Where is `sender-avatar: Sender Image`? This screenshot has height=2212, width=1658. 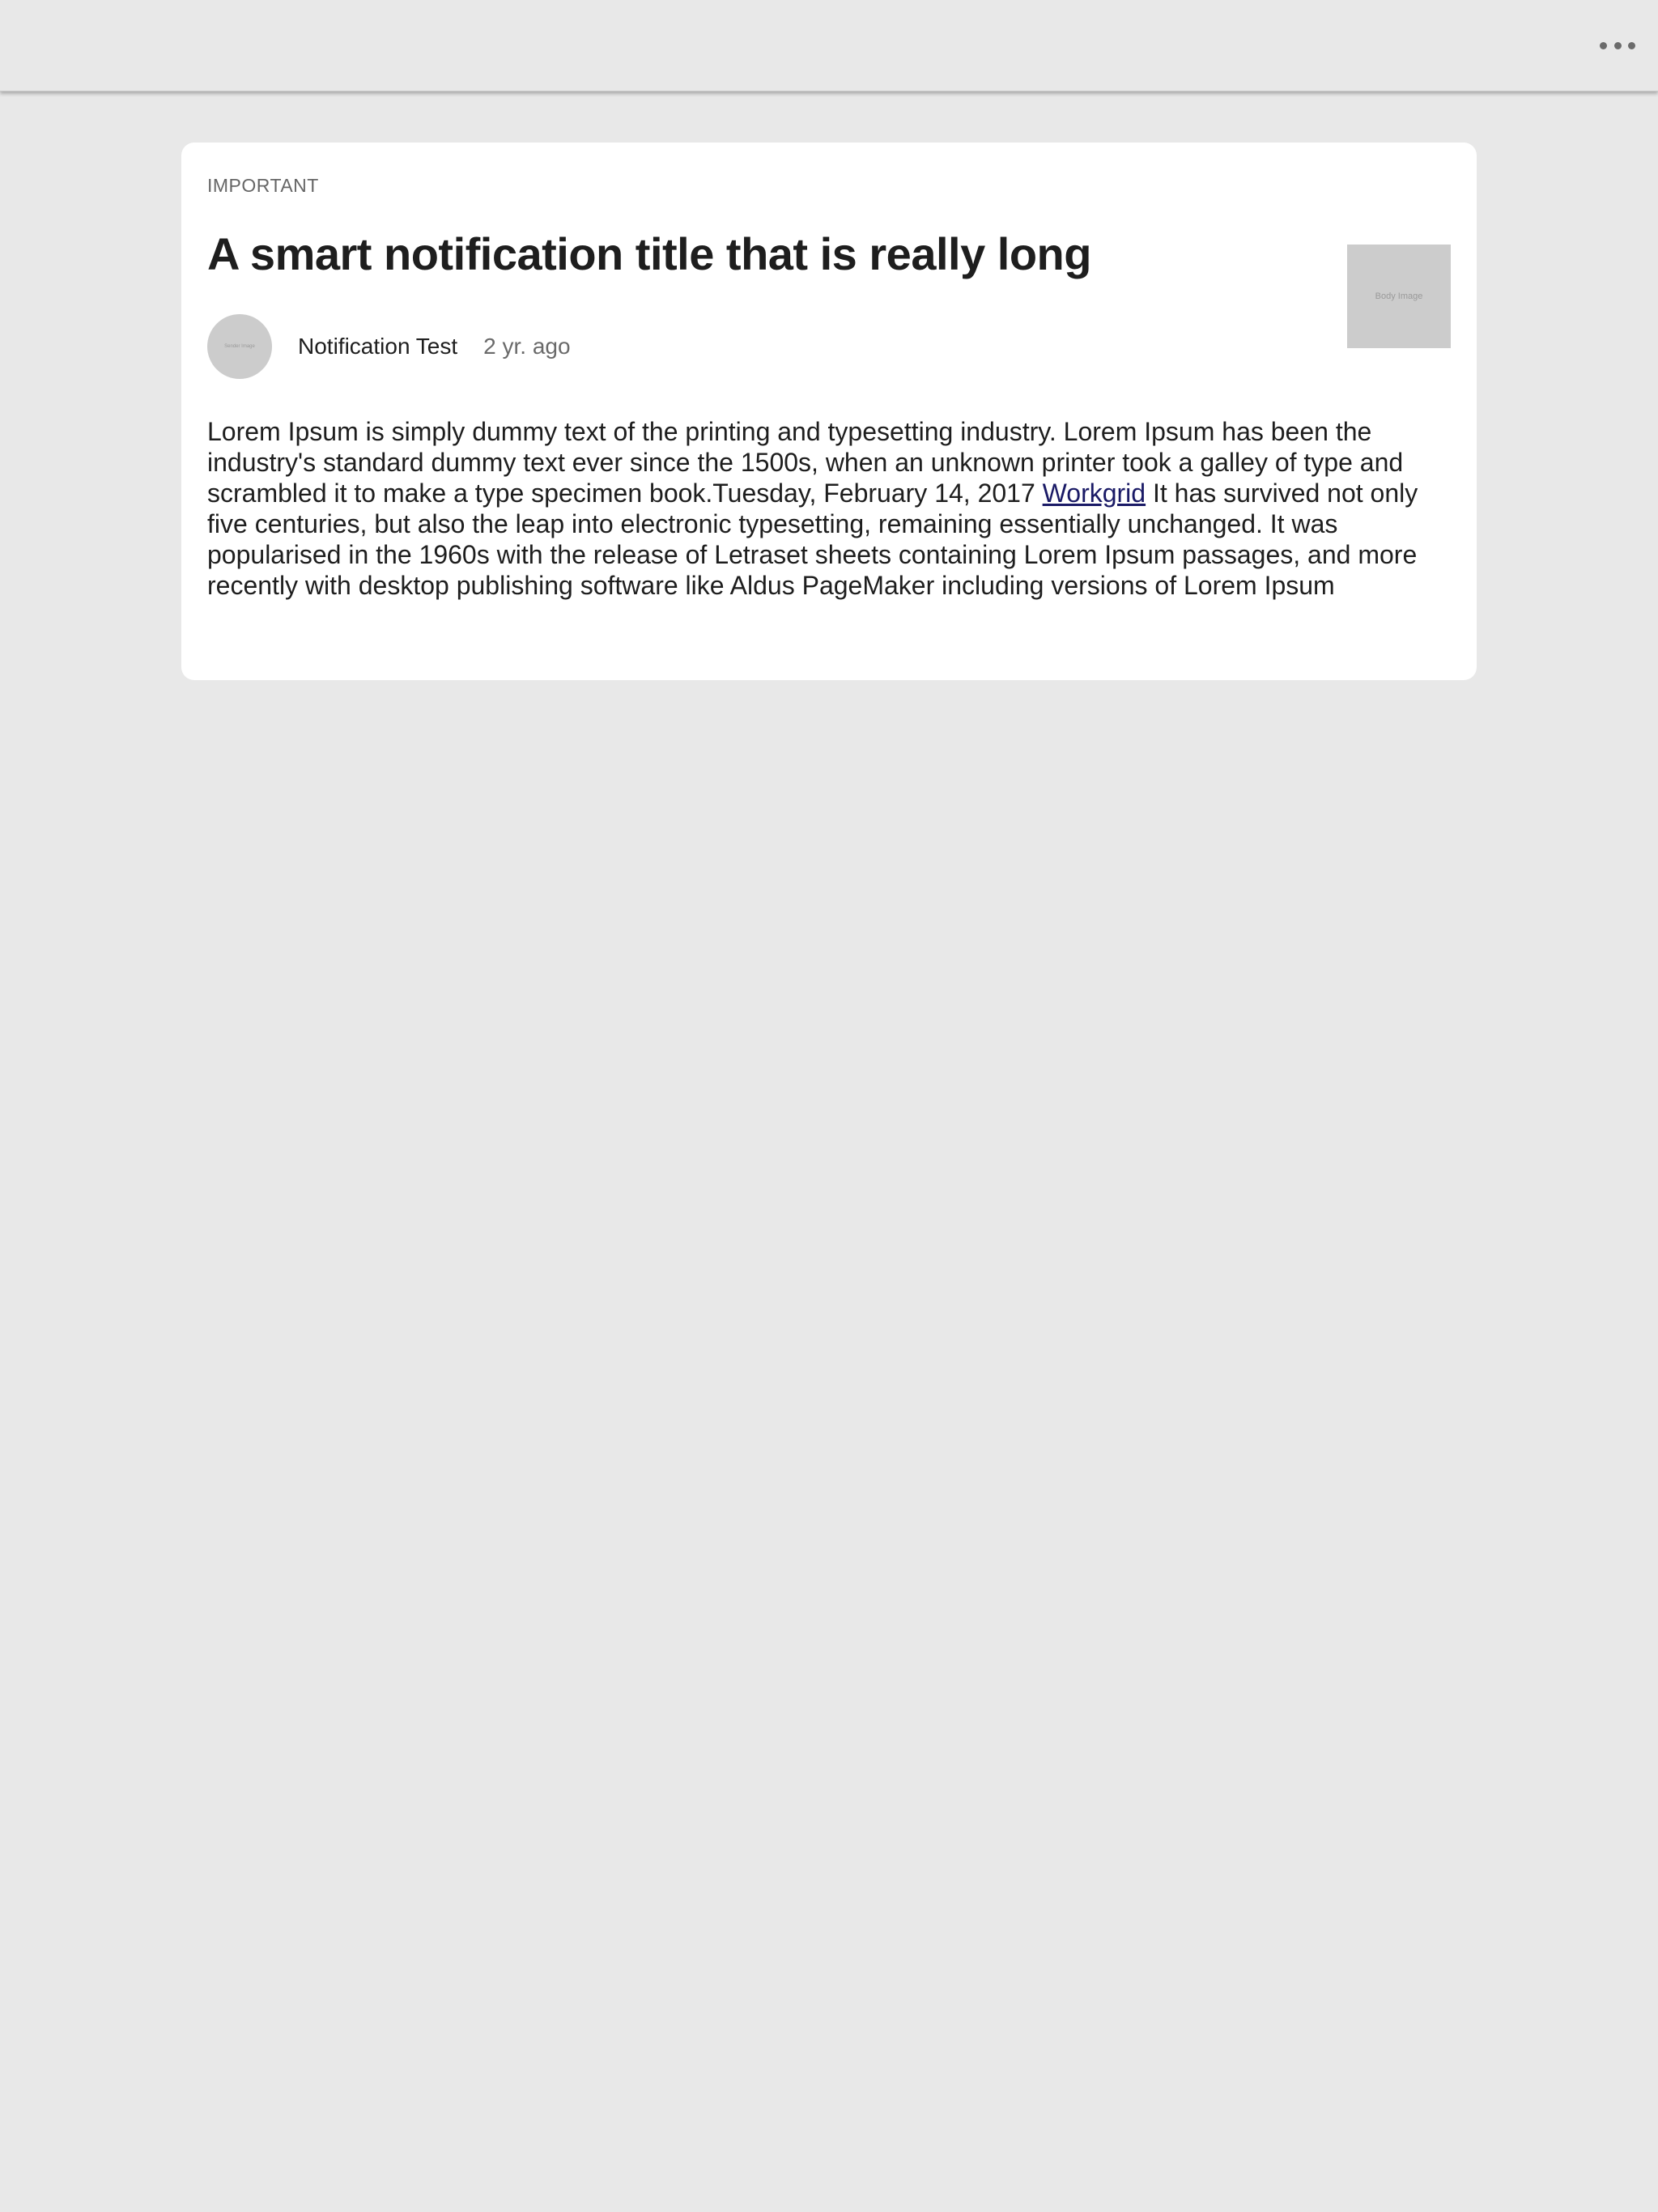 sender-avatar: Sender Image is located at coordinates (239, 347).